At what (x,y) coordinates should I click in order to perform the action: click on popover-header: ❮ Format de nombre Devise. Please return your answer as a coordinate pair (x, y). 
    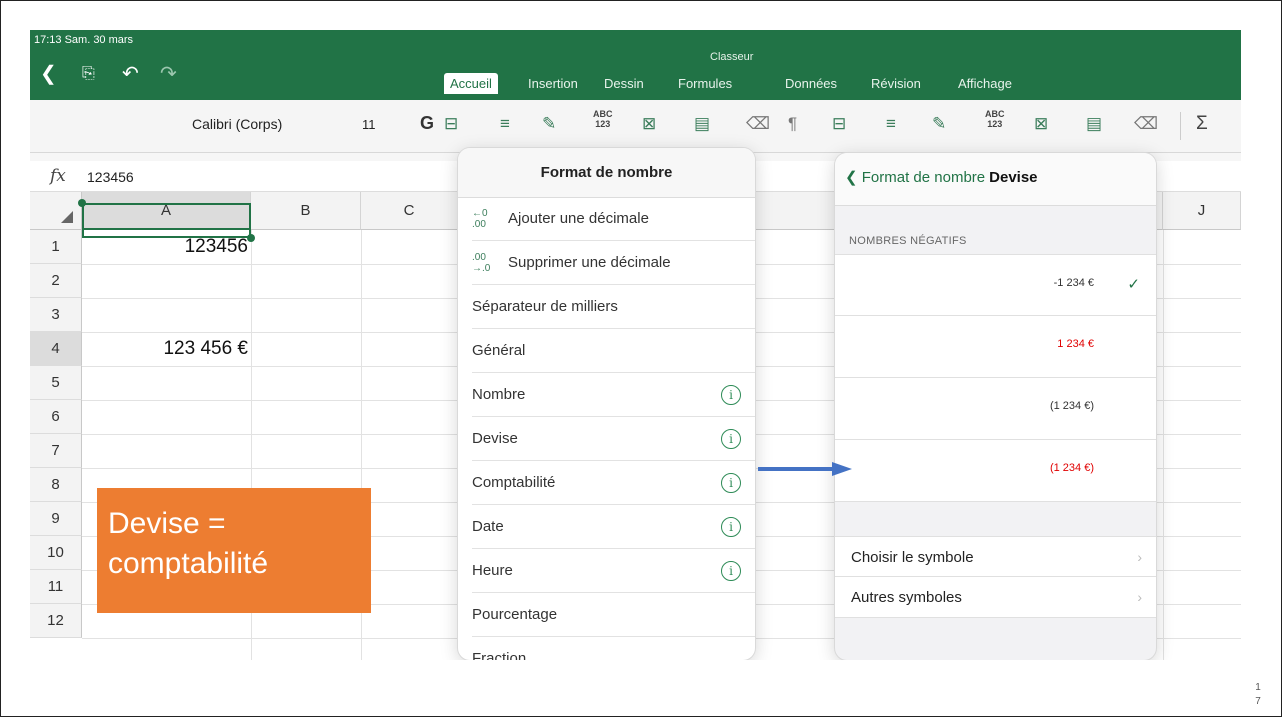
    Looking at the image, I should click on (995, 179).